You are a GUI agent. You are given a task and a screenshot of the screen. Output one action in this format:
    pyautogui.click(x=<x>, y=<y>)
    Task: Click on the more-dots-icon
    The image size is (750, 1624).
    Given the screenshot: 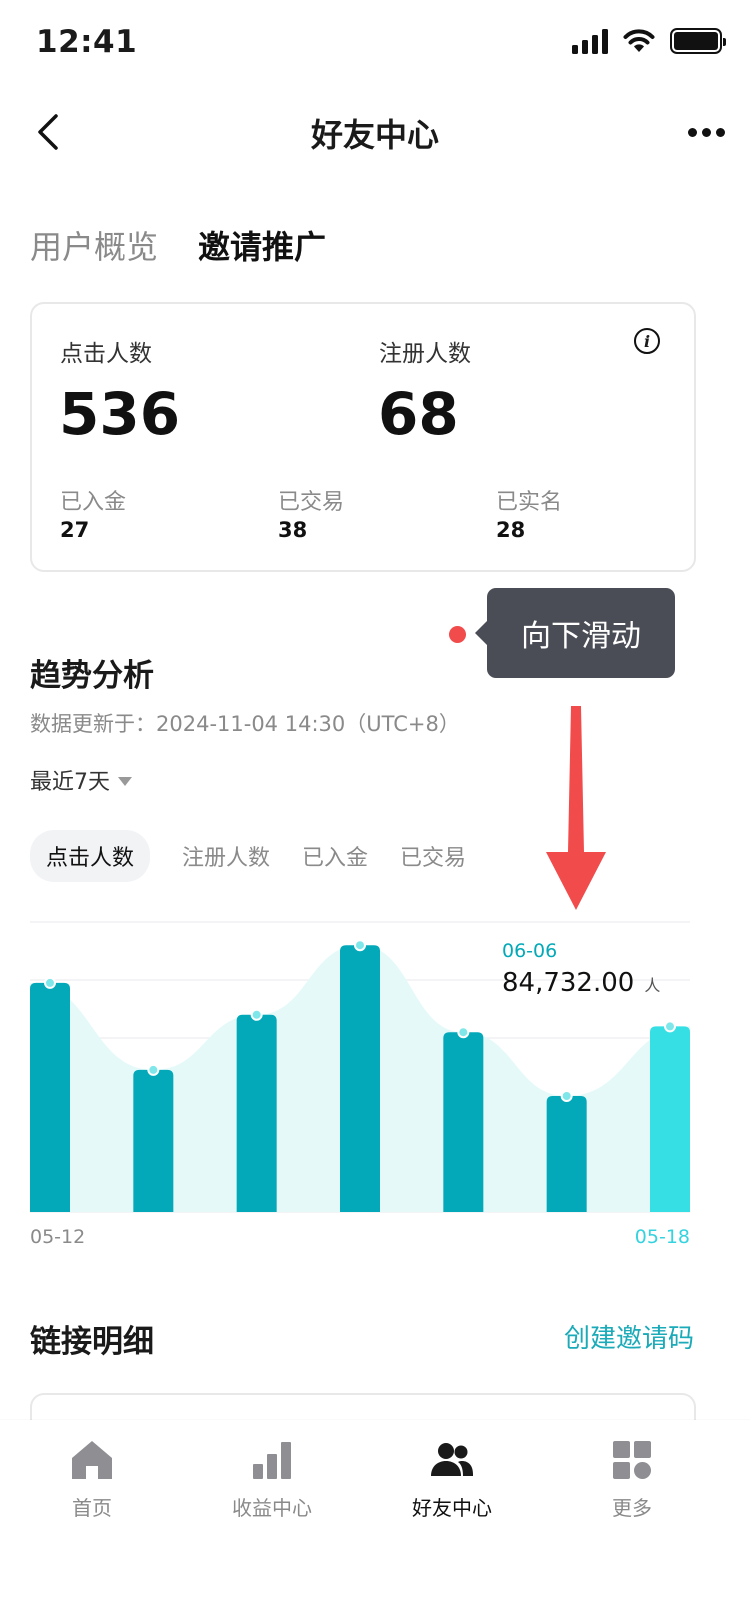 What is the action you would take?
    pyautogui.click(x=692, y=132)
    